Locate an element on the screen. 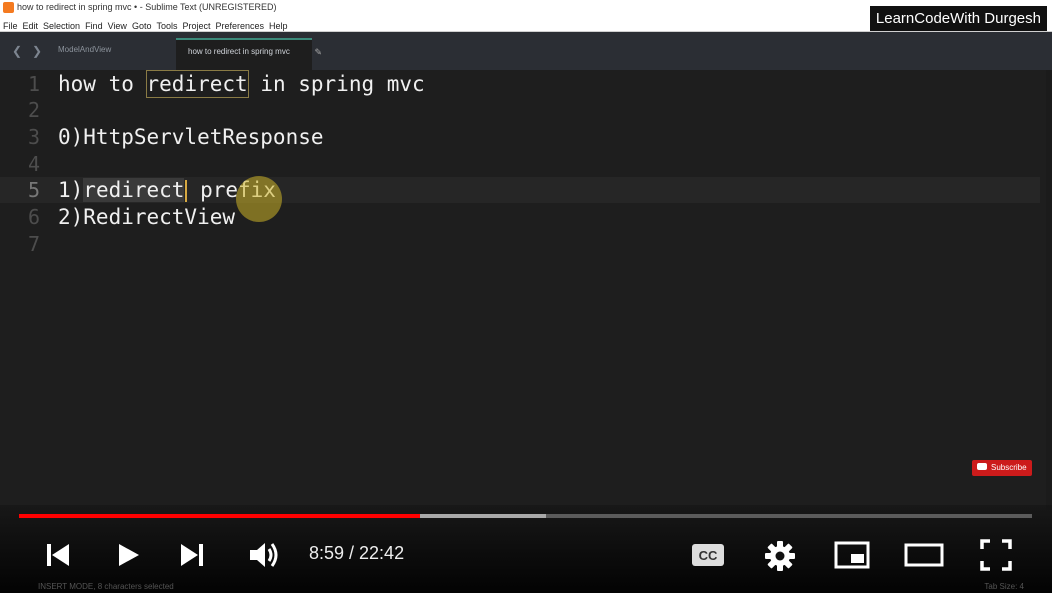 Image resolution: width=1052 pixels, height=593 pixels. svg-text: CC is located at coordinates (708, 555).